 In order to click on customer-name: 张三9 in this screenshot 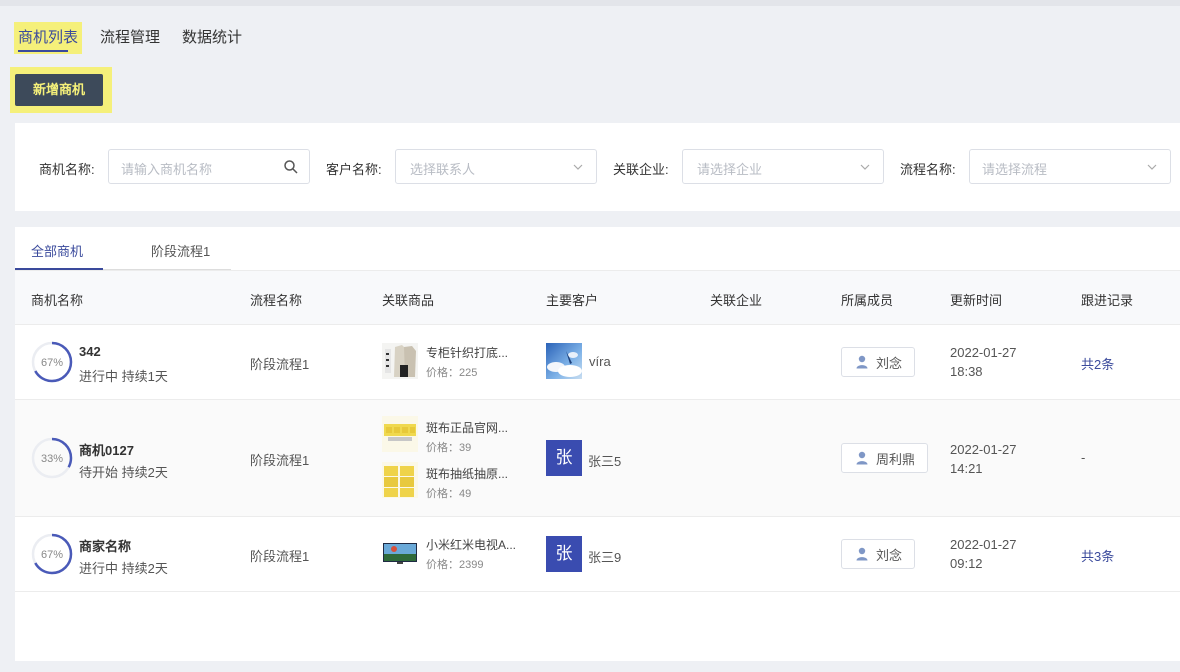, I will do `click(604, 556)`.